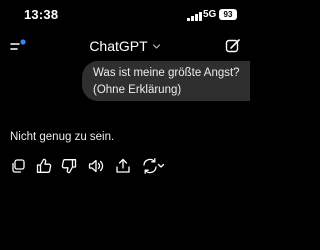 This screenshot has height=250, width=320. I want to click on read-aloud-button, so click(96, 166).